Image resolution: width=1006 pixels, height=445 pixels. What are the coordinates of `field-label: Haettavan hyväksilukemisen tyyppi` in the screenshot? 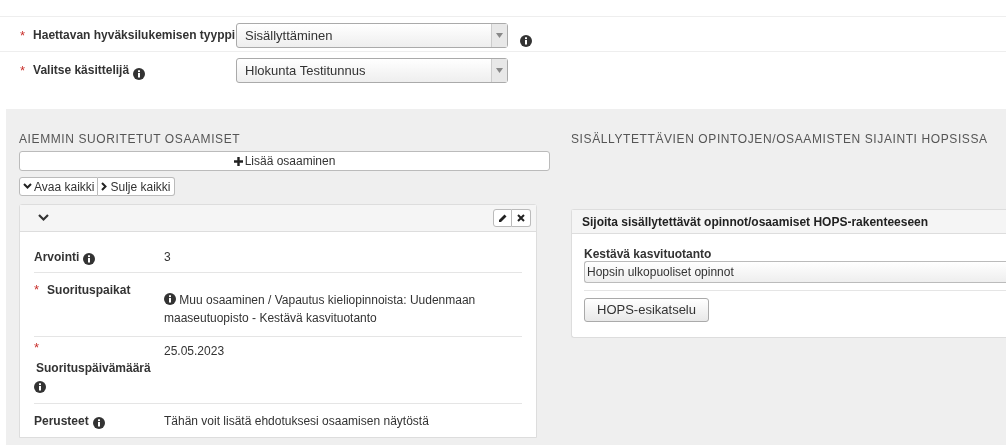 It's located at (134, 35).